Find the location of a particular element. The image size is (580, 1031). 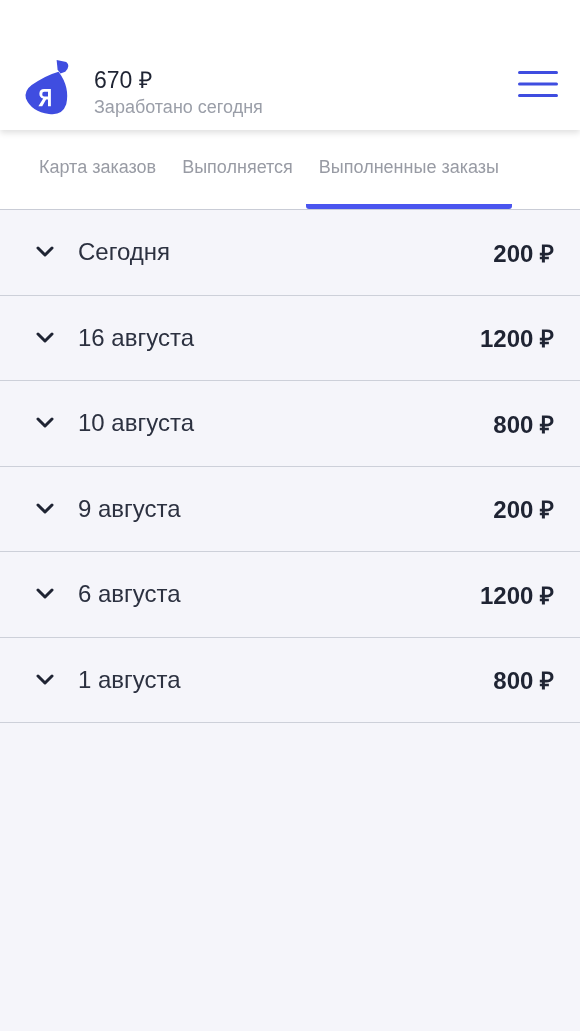

earnings-caption: Заработано сегодня is located at coordinates (179, 107).